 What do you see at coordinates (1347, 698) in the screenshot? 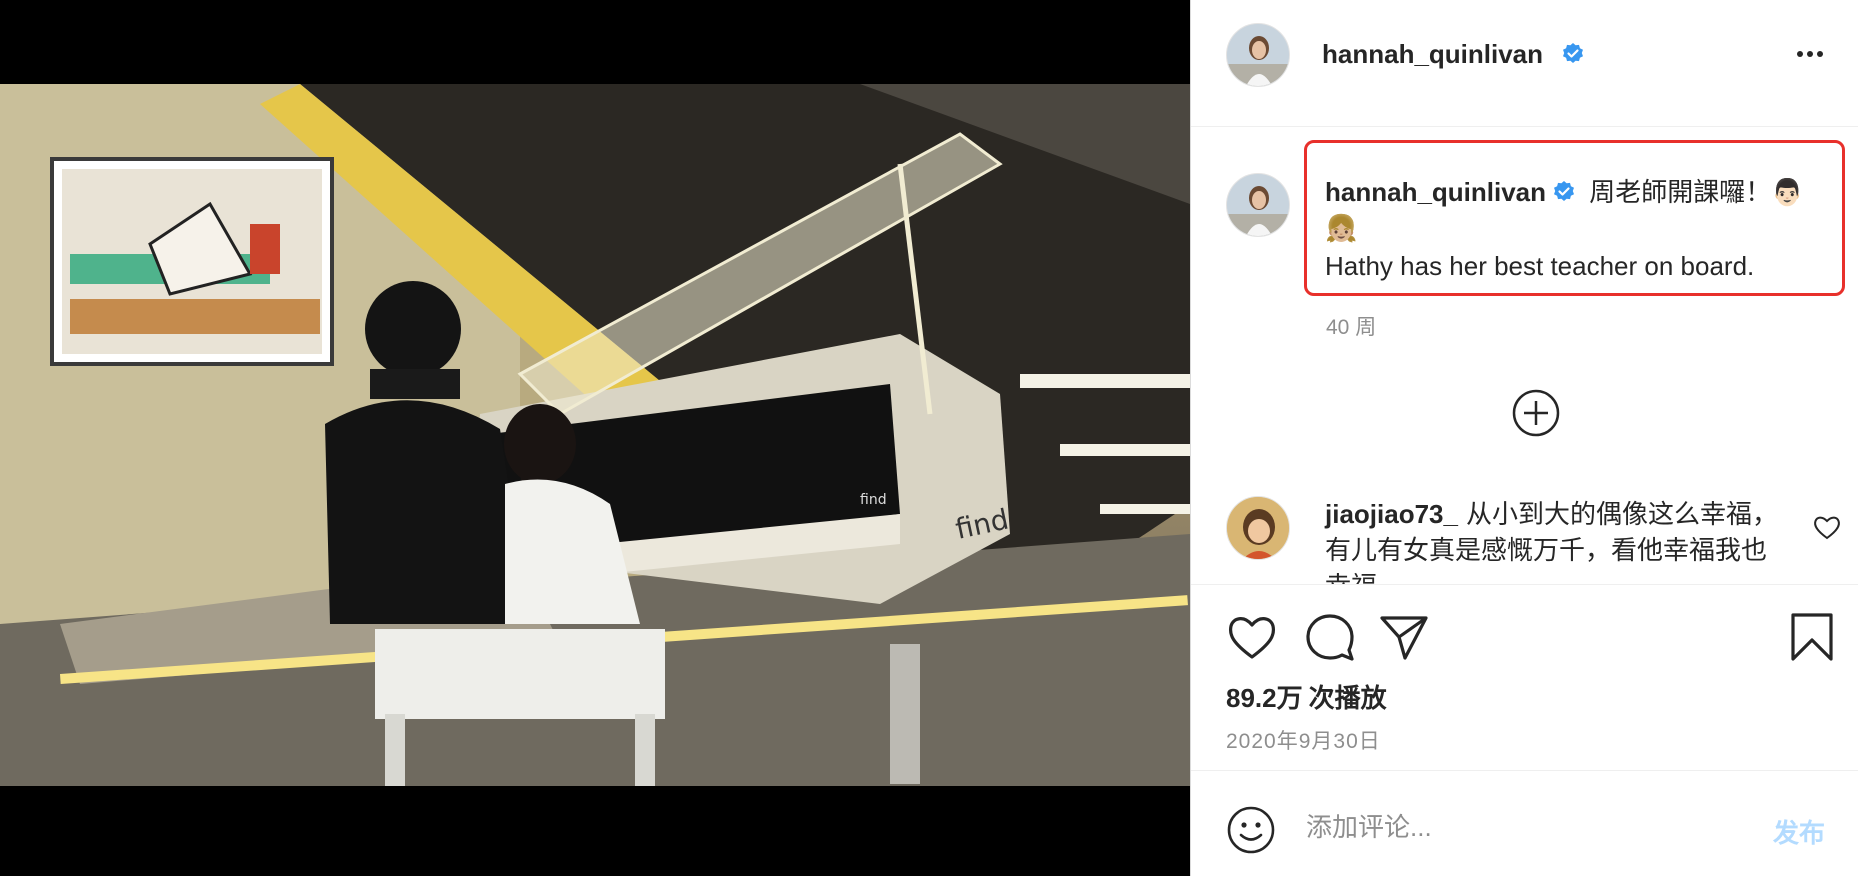
I see `view-count-unit: 次播放` at bounding box center [1347, 698].